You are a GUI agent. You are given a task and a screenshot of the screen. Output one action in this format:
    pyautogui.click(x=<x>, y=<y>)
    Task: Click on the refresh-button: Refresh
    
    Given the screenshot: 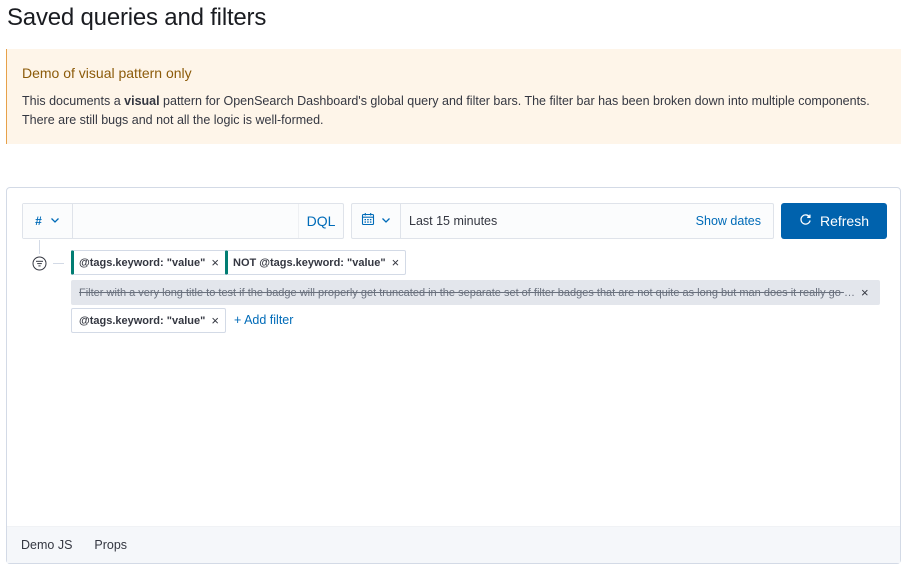 What is the action you would take?
    pyautogui.click(x=834, y=221)
    